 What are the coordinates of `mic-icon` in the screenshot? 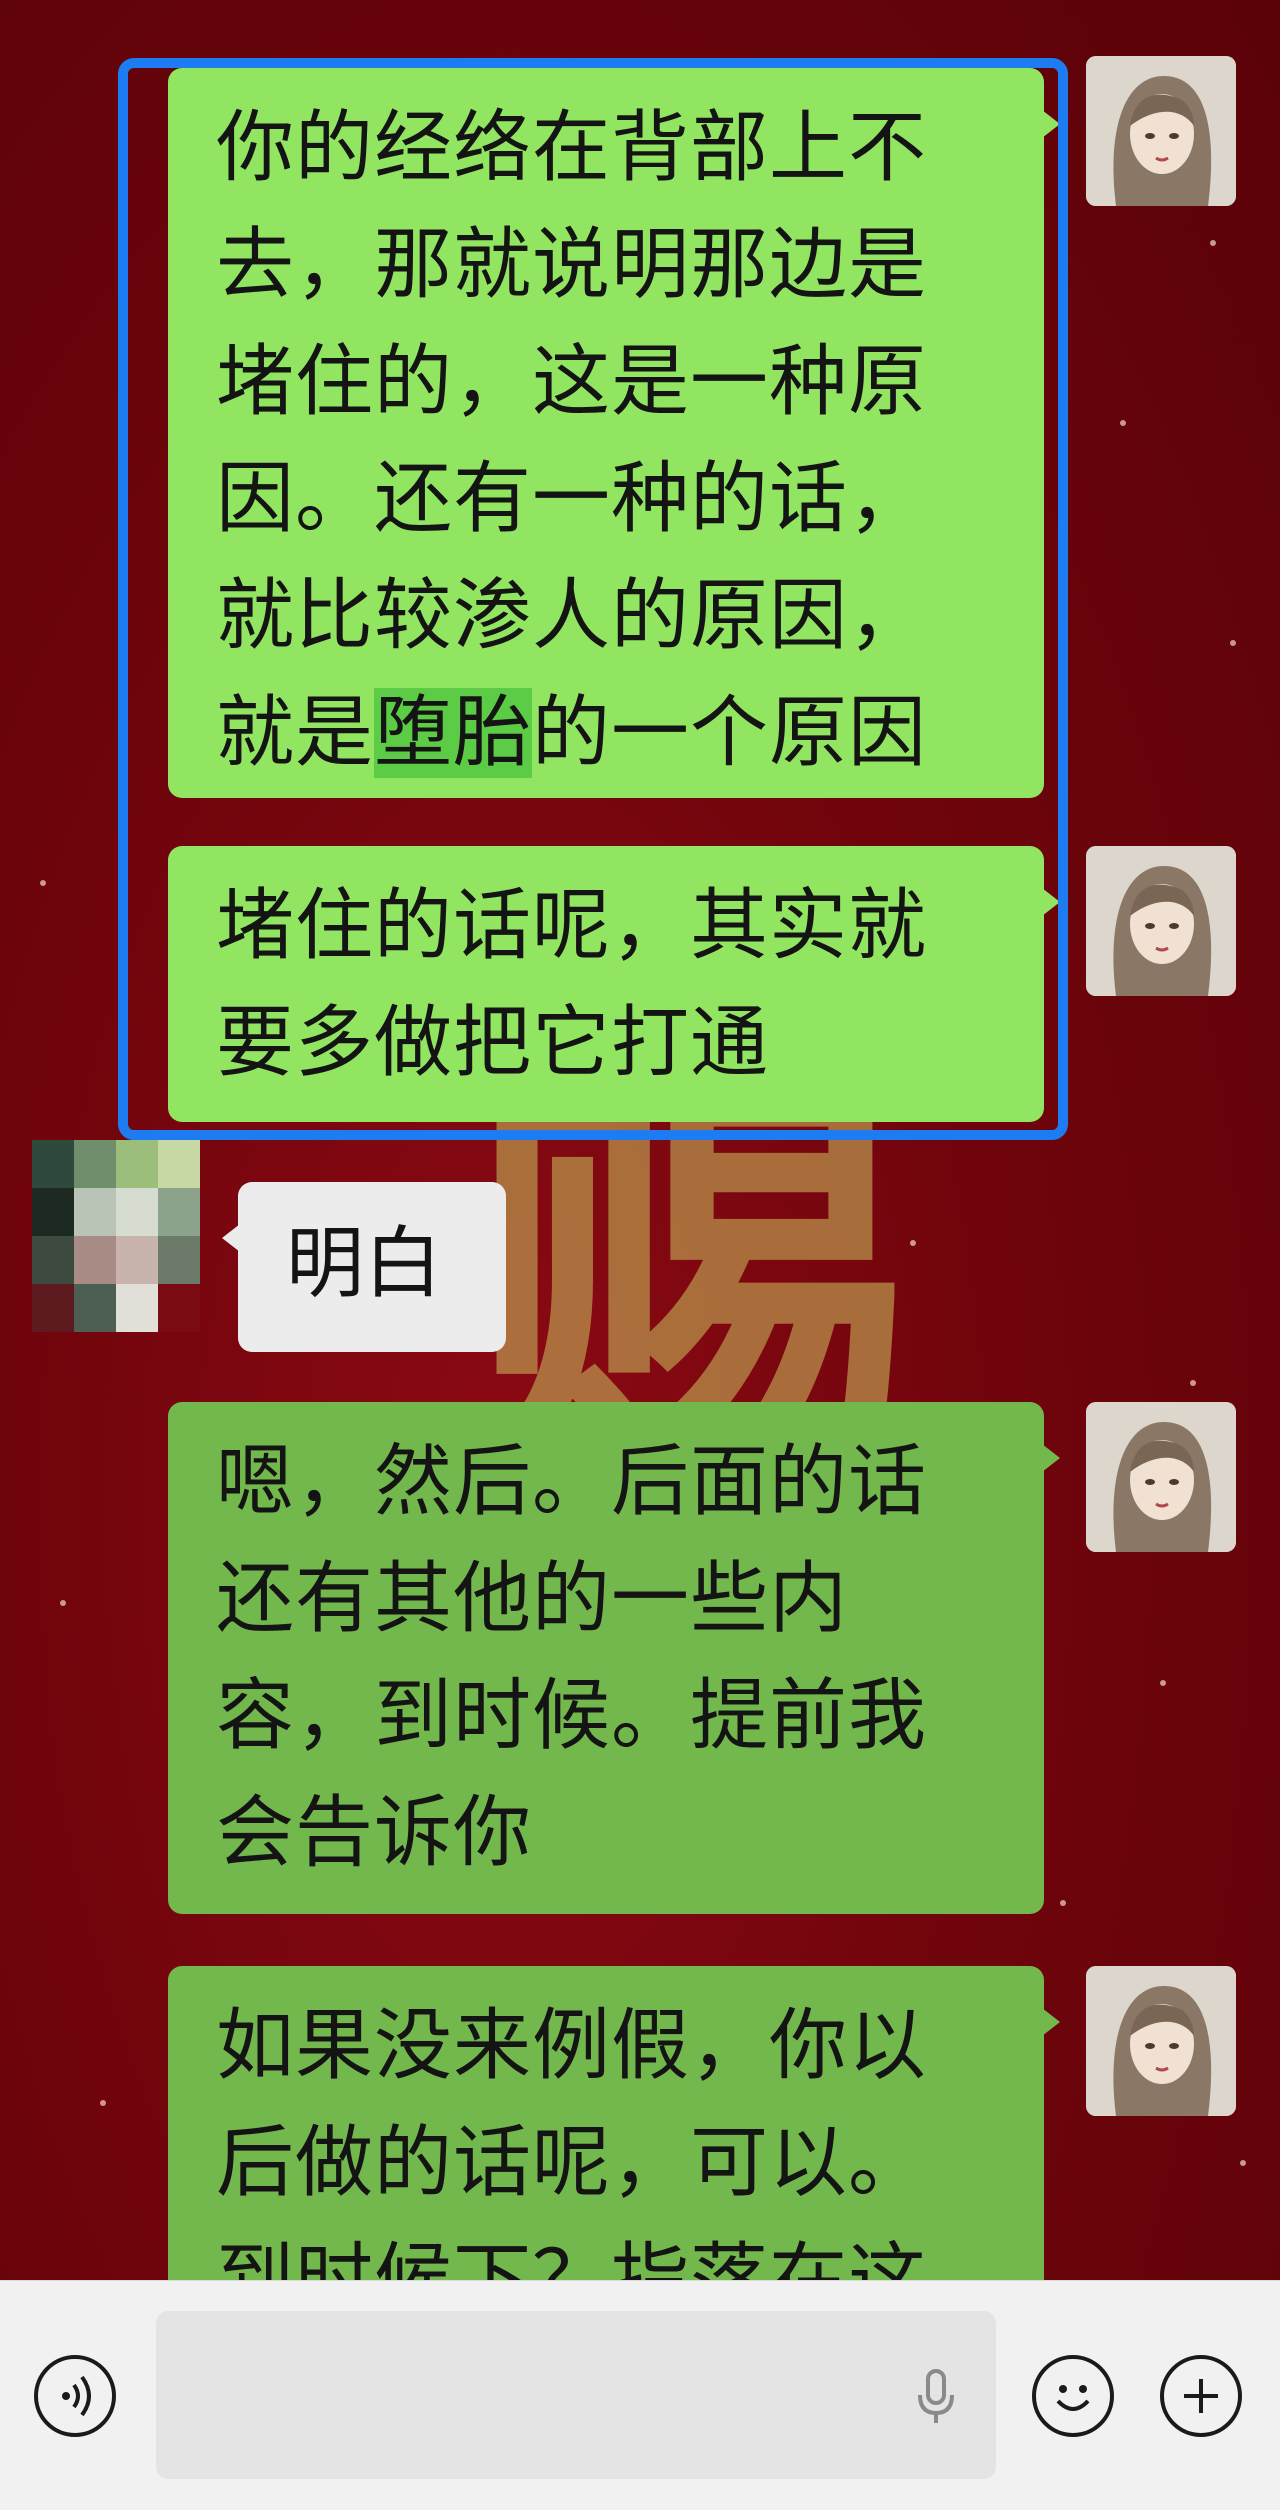 It's located at (936, 2397).